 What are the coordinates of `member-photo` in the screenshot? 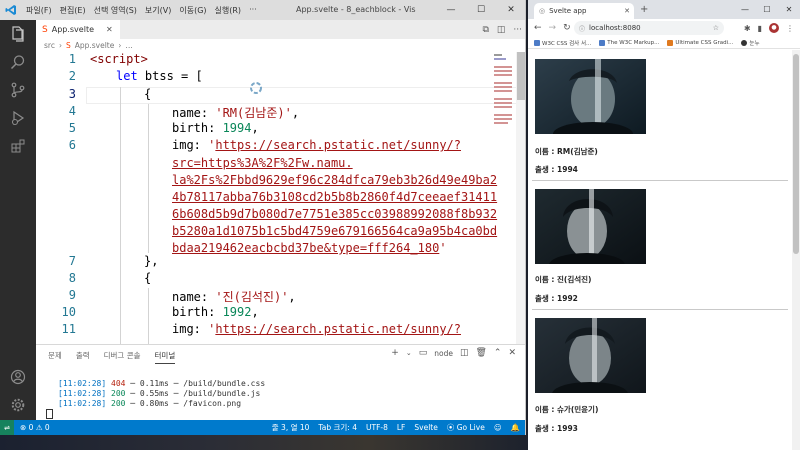 It's located at (590, 226).